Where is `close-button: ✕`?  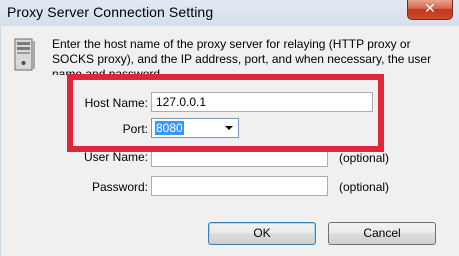 close-button: ✕ is located at coordinates (430, 10).